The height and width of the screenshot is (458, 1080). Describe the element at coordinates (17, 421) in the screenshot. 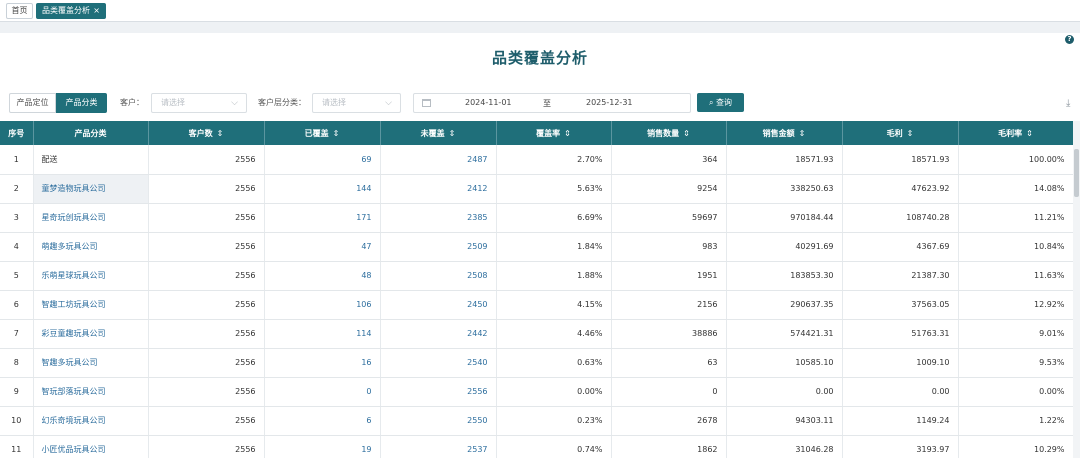

I see `cell-index: 10` at that location.